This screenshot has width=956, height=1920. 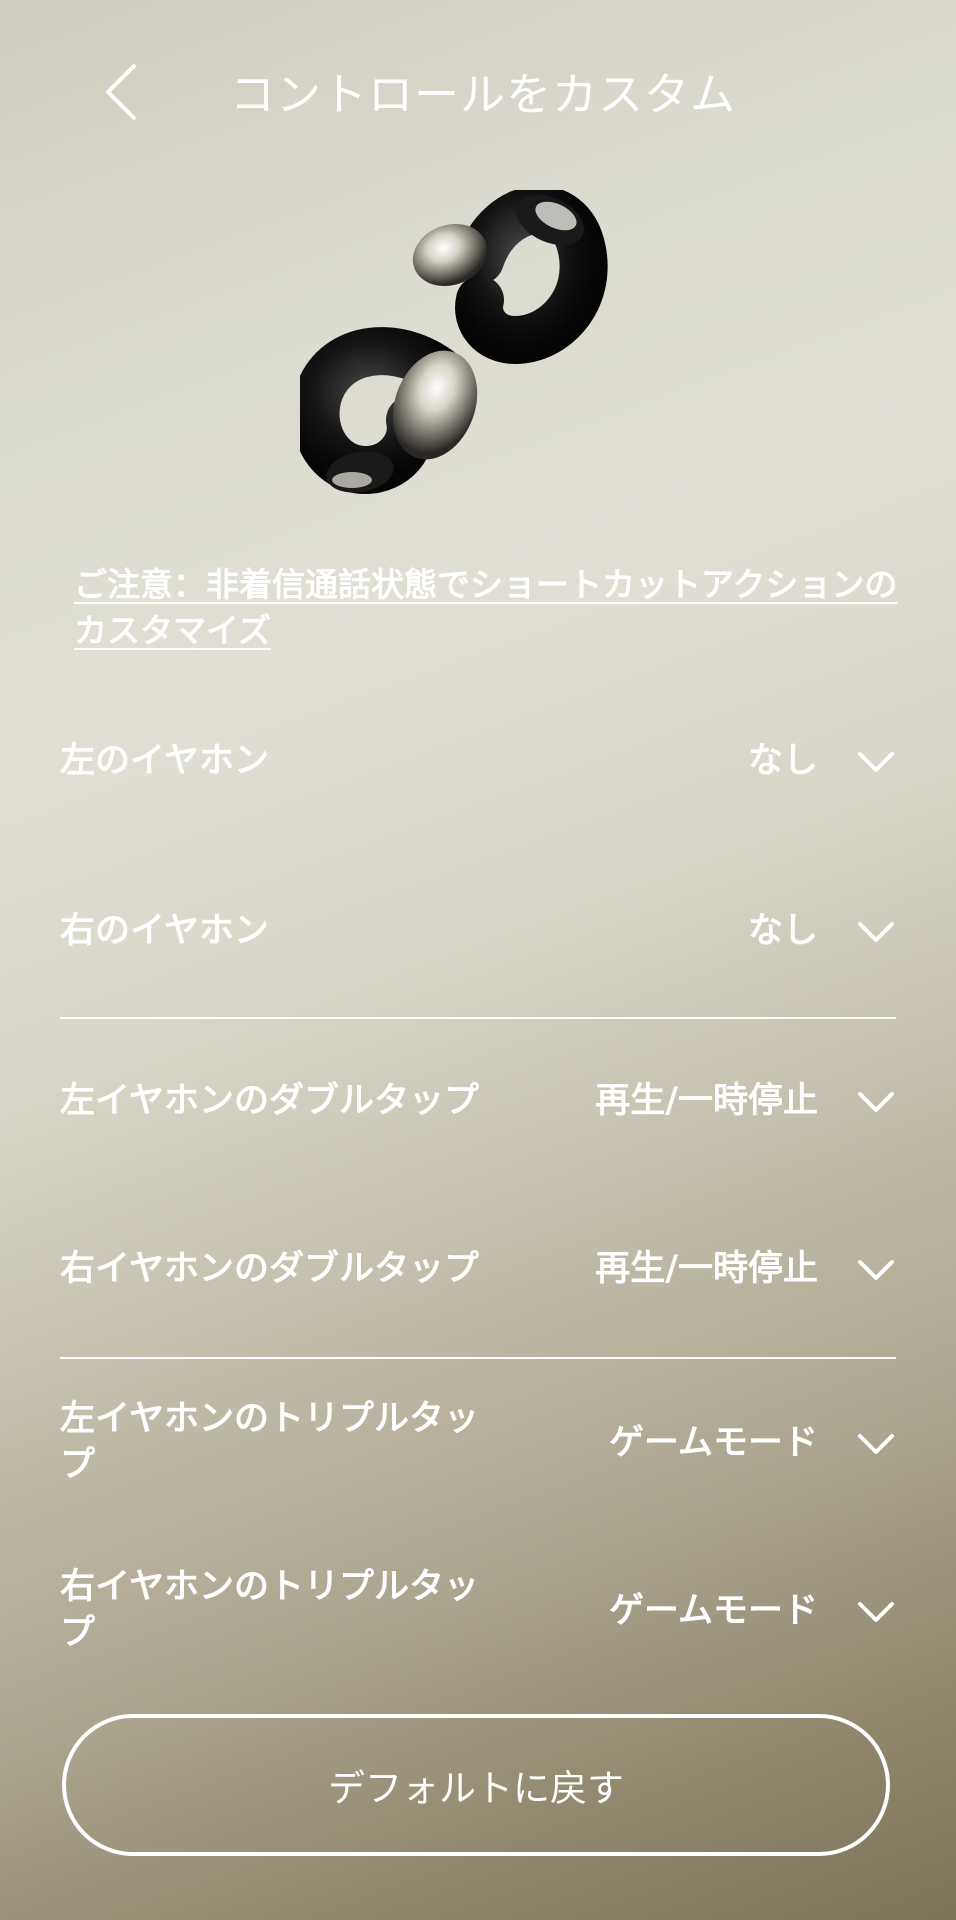 I want to click on control-label: 左のイヤホン, so click(x=164, y=761).